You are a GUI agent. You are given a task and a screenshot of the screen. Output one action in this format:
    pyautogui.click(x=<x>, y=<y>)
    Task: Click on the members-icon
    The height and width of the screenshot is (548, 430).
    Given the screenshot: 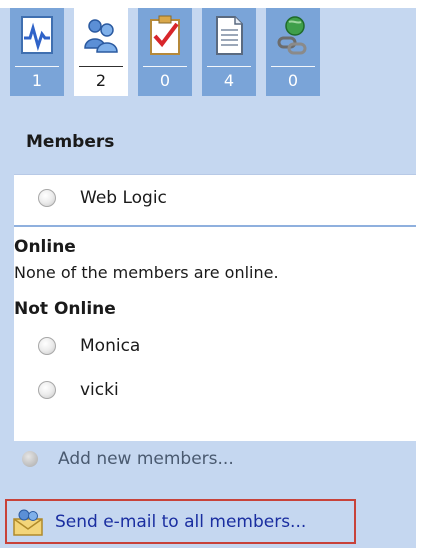 What is the action you would take?
    pyautogui.click(x=101, y=36)
    